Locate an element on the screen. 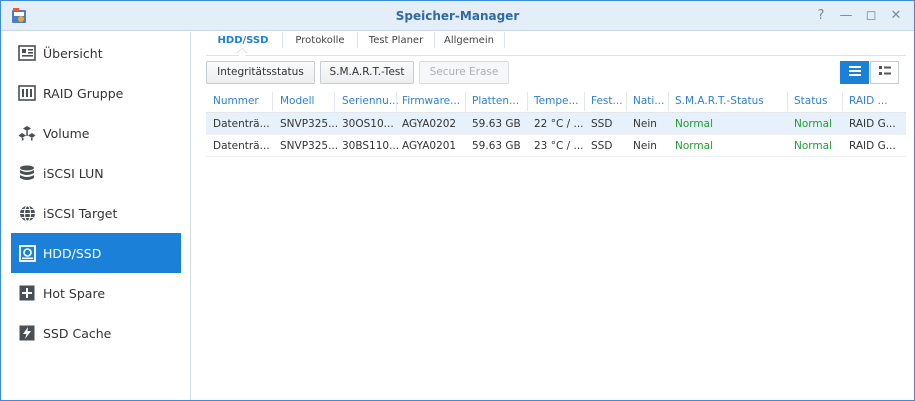 This screenshot has width=915, height=401. sidebar-item-iscsi-target: iSCSI Target is located at coordinates (96, 213).